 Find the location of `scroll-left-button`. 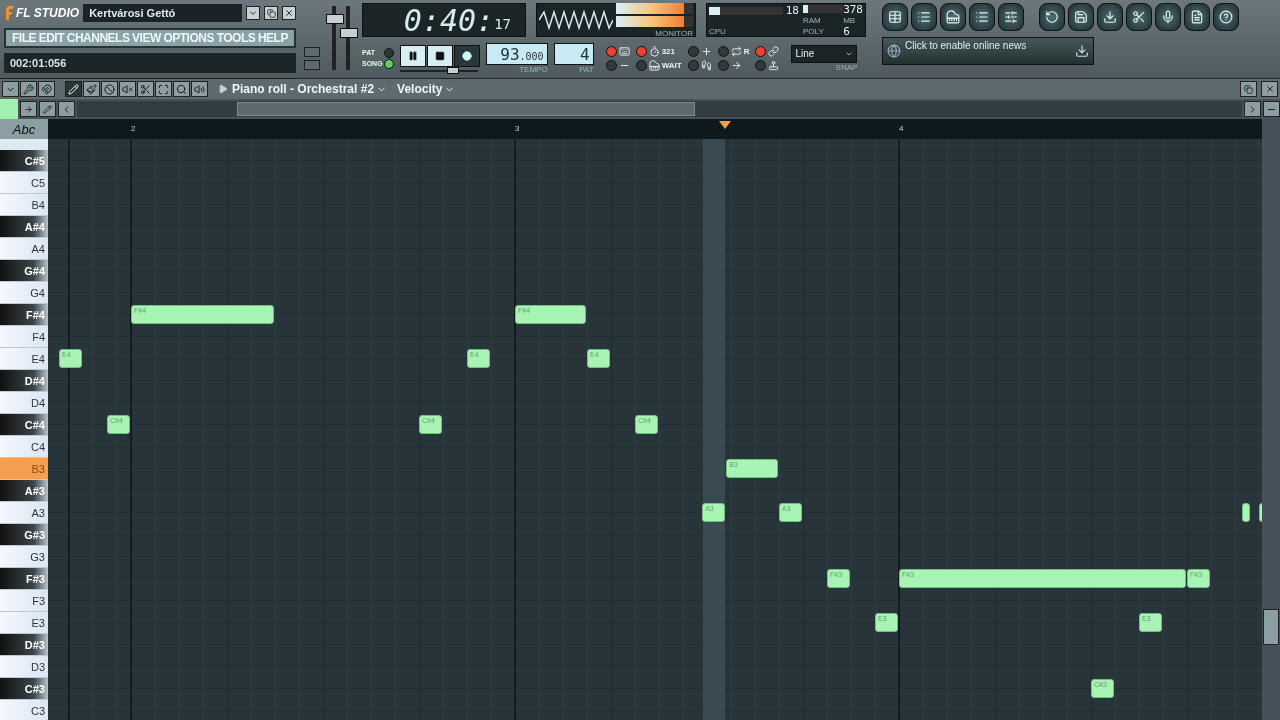

scroll-left-button is located at coordinates (66, 109).